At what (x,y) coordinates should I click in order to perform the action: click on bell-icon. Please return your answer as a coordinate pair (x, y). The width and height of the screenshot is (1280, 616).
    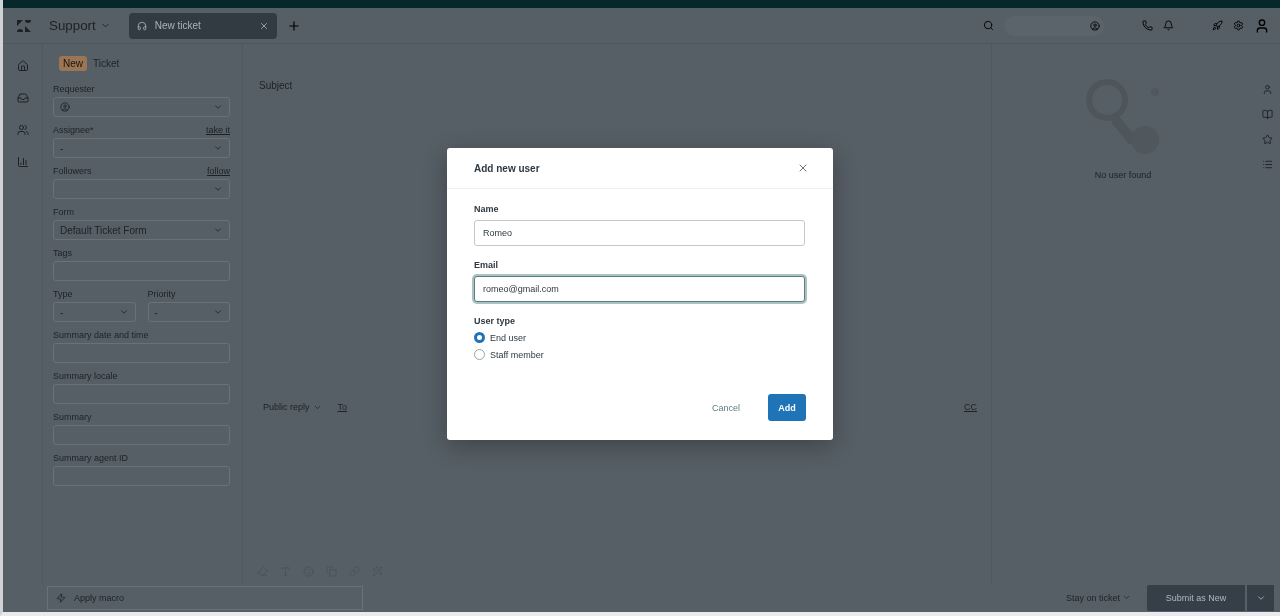
    Looking at the image, I should click on (1168, 25).